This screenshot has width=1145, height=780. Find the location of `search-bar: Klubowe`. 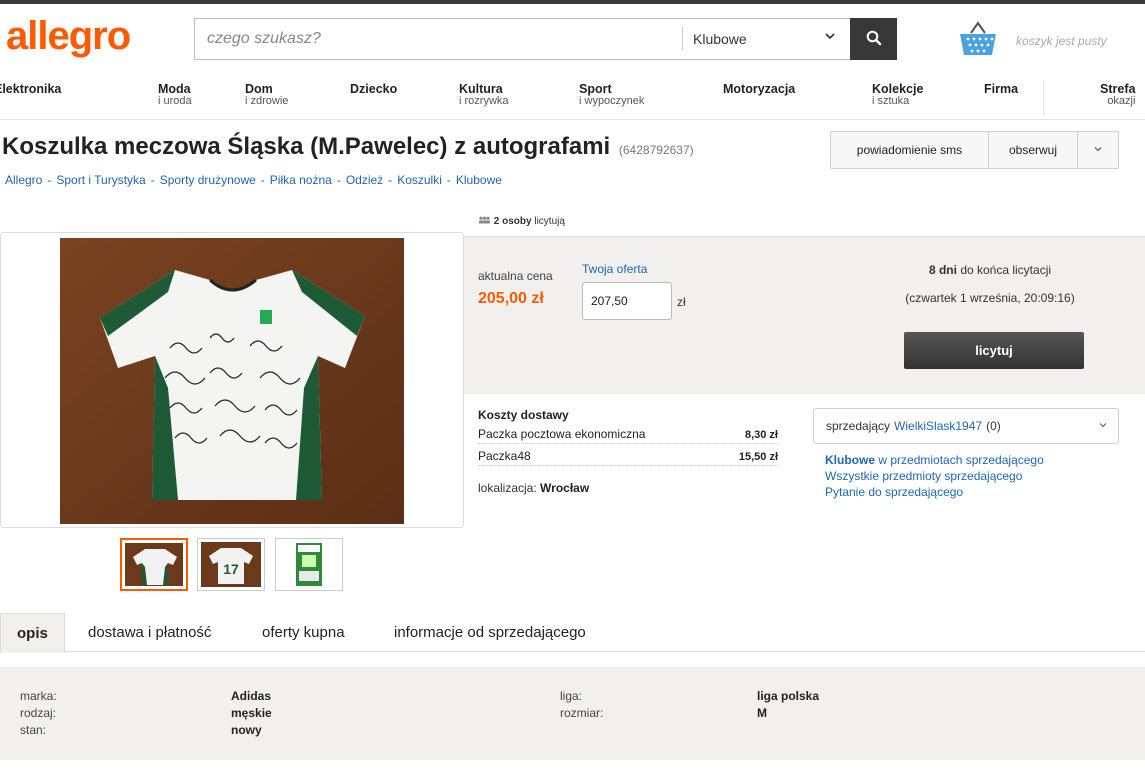

search-bar: Klubowe is located at coordinates (545, 39).